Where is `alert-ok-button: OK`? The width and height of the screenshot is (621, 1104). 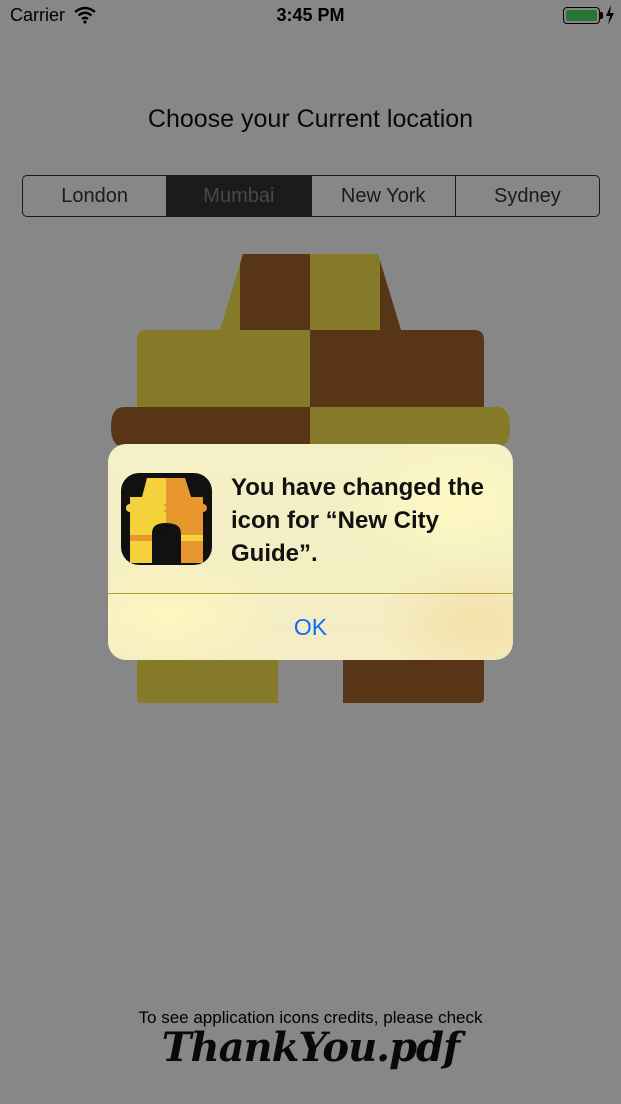
alert-ok-button: OK is located at coordinates (310, 627).